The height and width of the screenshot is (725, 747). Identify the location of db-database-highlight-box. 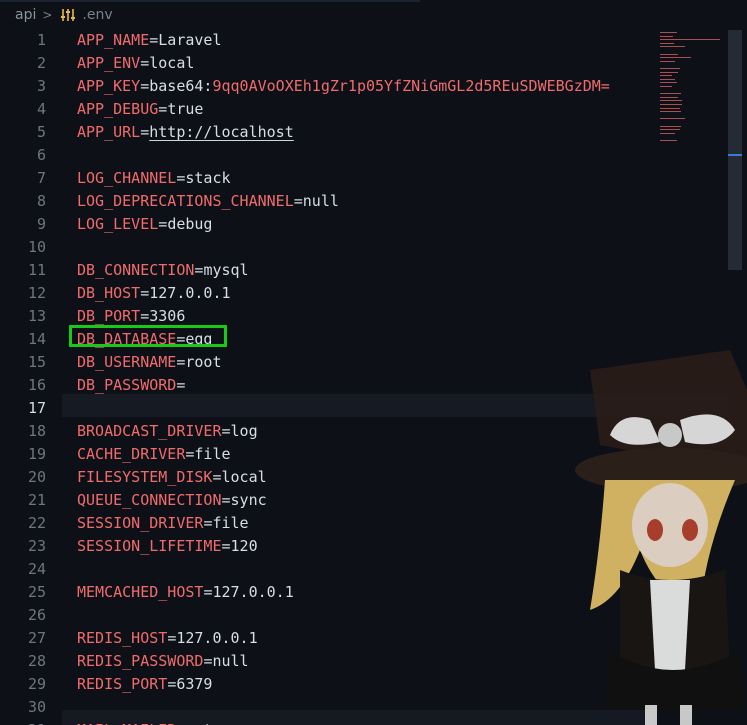
(148, 336).